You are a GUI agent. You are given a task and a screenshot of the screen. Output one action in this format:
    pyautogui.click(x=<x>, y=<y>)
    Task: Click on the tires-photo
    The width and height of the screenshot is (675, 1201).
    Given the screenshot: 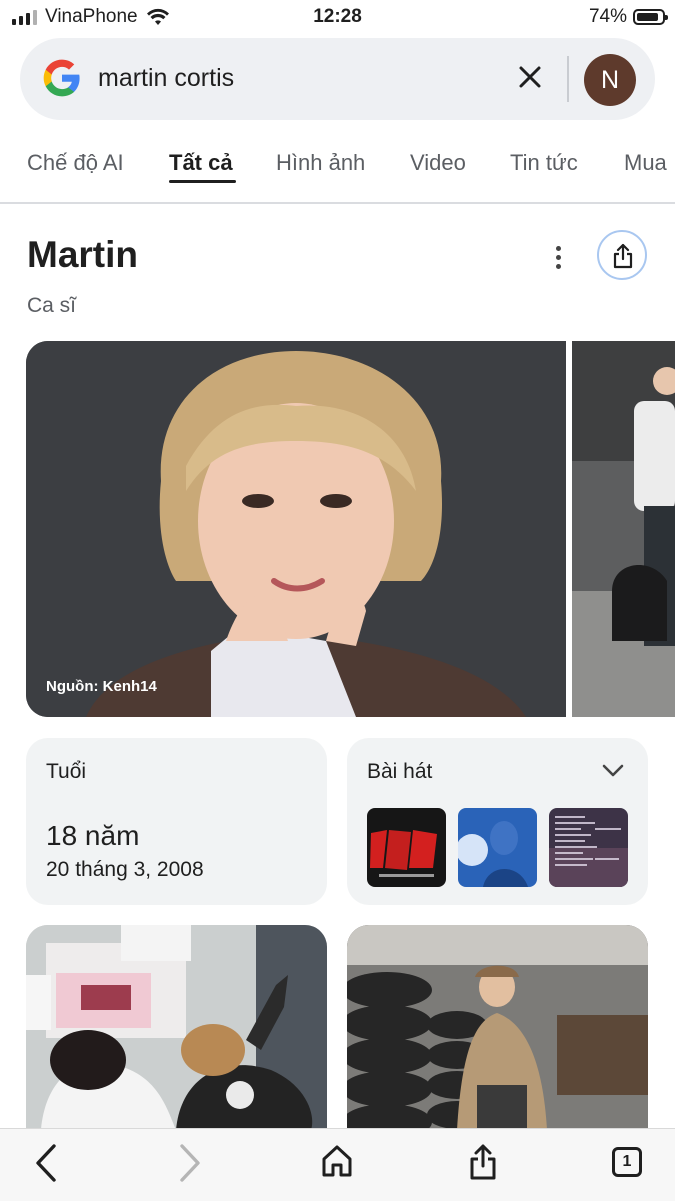 What is the action you would take?
    pyautogui.click(x=497, y=1027)
    